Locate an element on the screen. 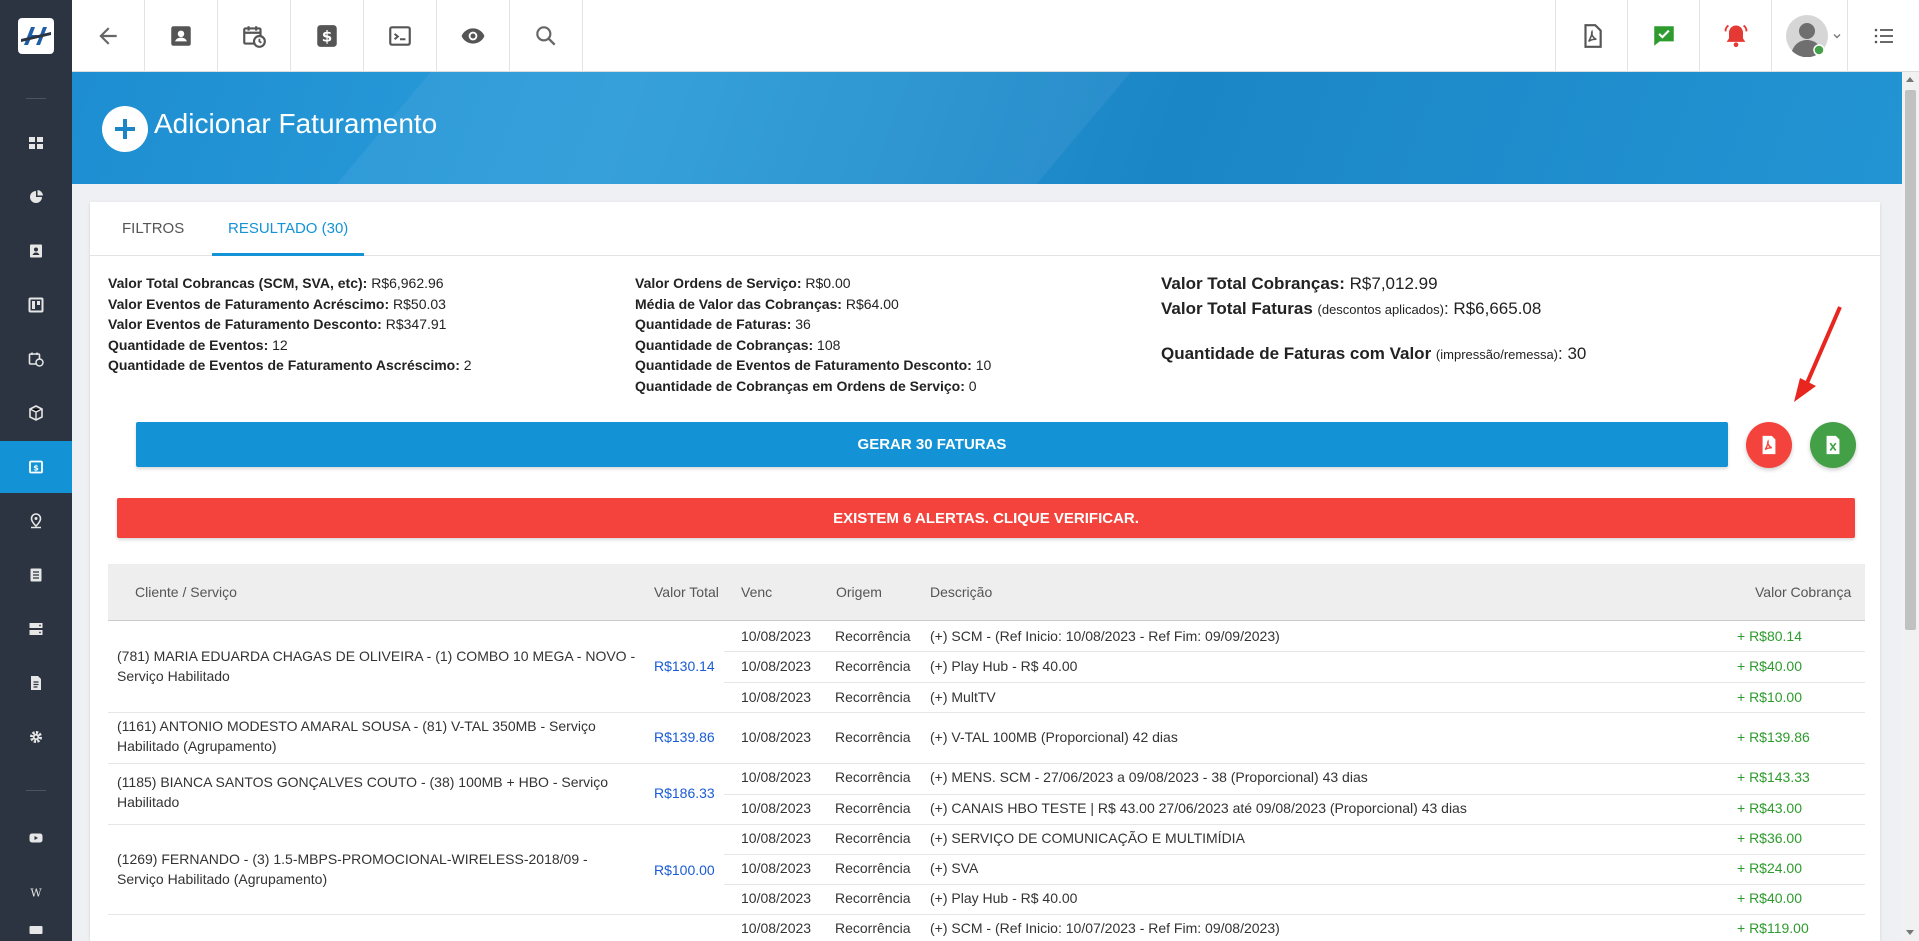  server-icon is located at coordinates (36, 629).